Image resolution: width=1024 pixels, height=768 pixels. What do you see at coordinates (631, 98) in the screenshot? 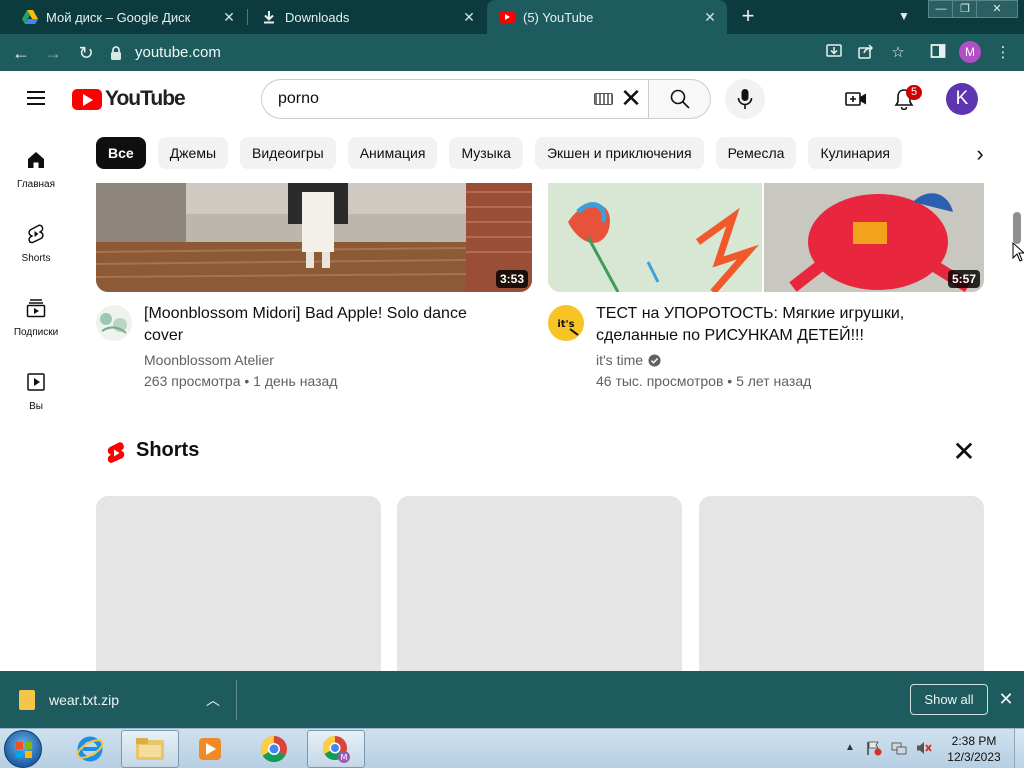
I see `clear-search-icon: ✕` at bounding box center [631, 98].